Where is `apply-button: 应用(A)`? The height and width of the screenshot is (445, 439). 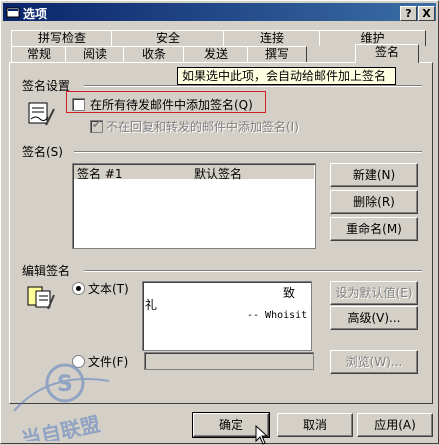 apply-button: 应用(A) is located at coordinates (395, 425).